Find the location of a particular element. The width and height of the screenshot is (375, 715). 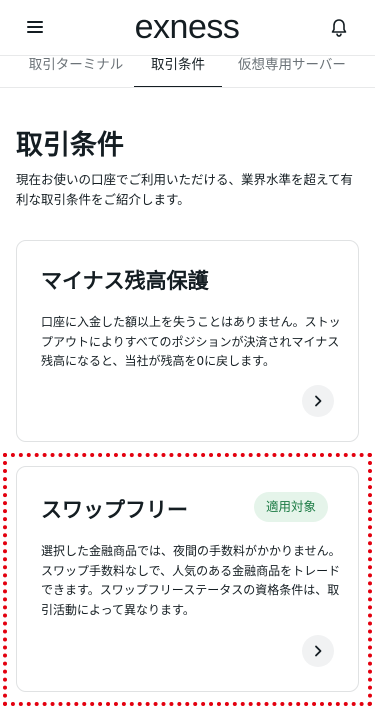

section-tabs: 取引ターミナル 取引条件 仮想専用サーバー is located at coordinates (187, 72).